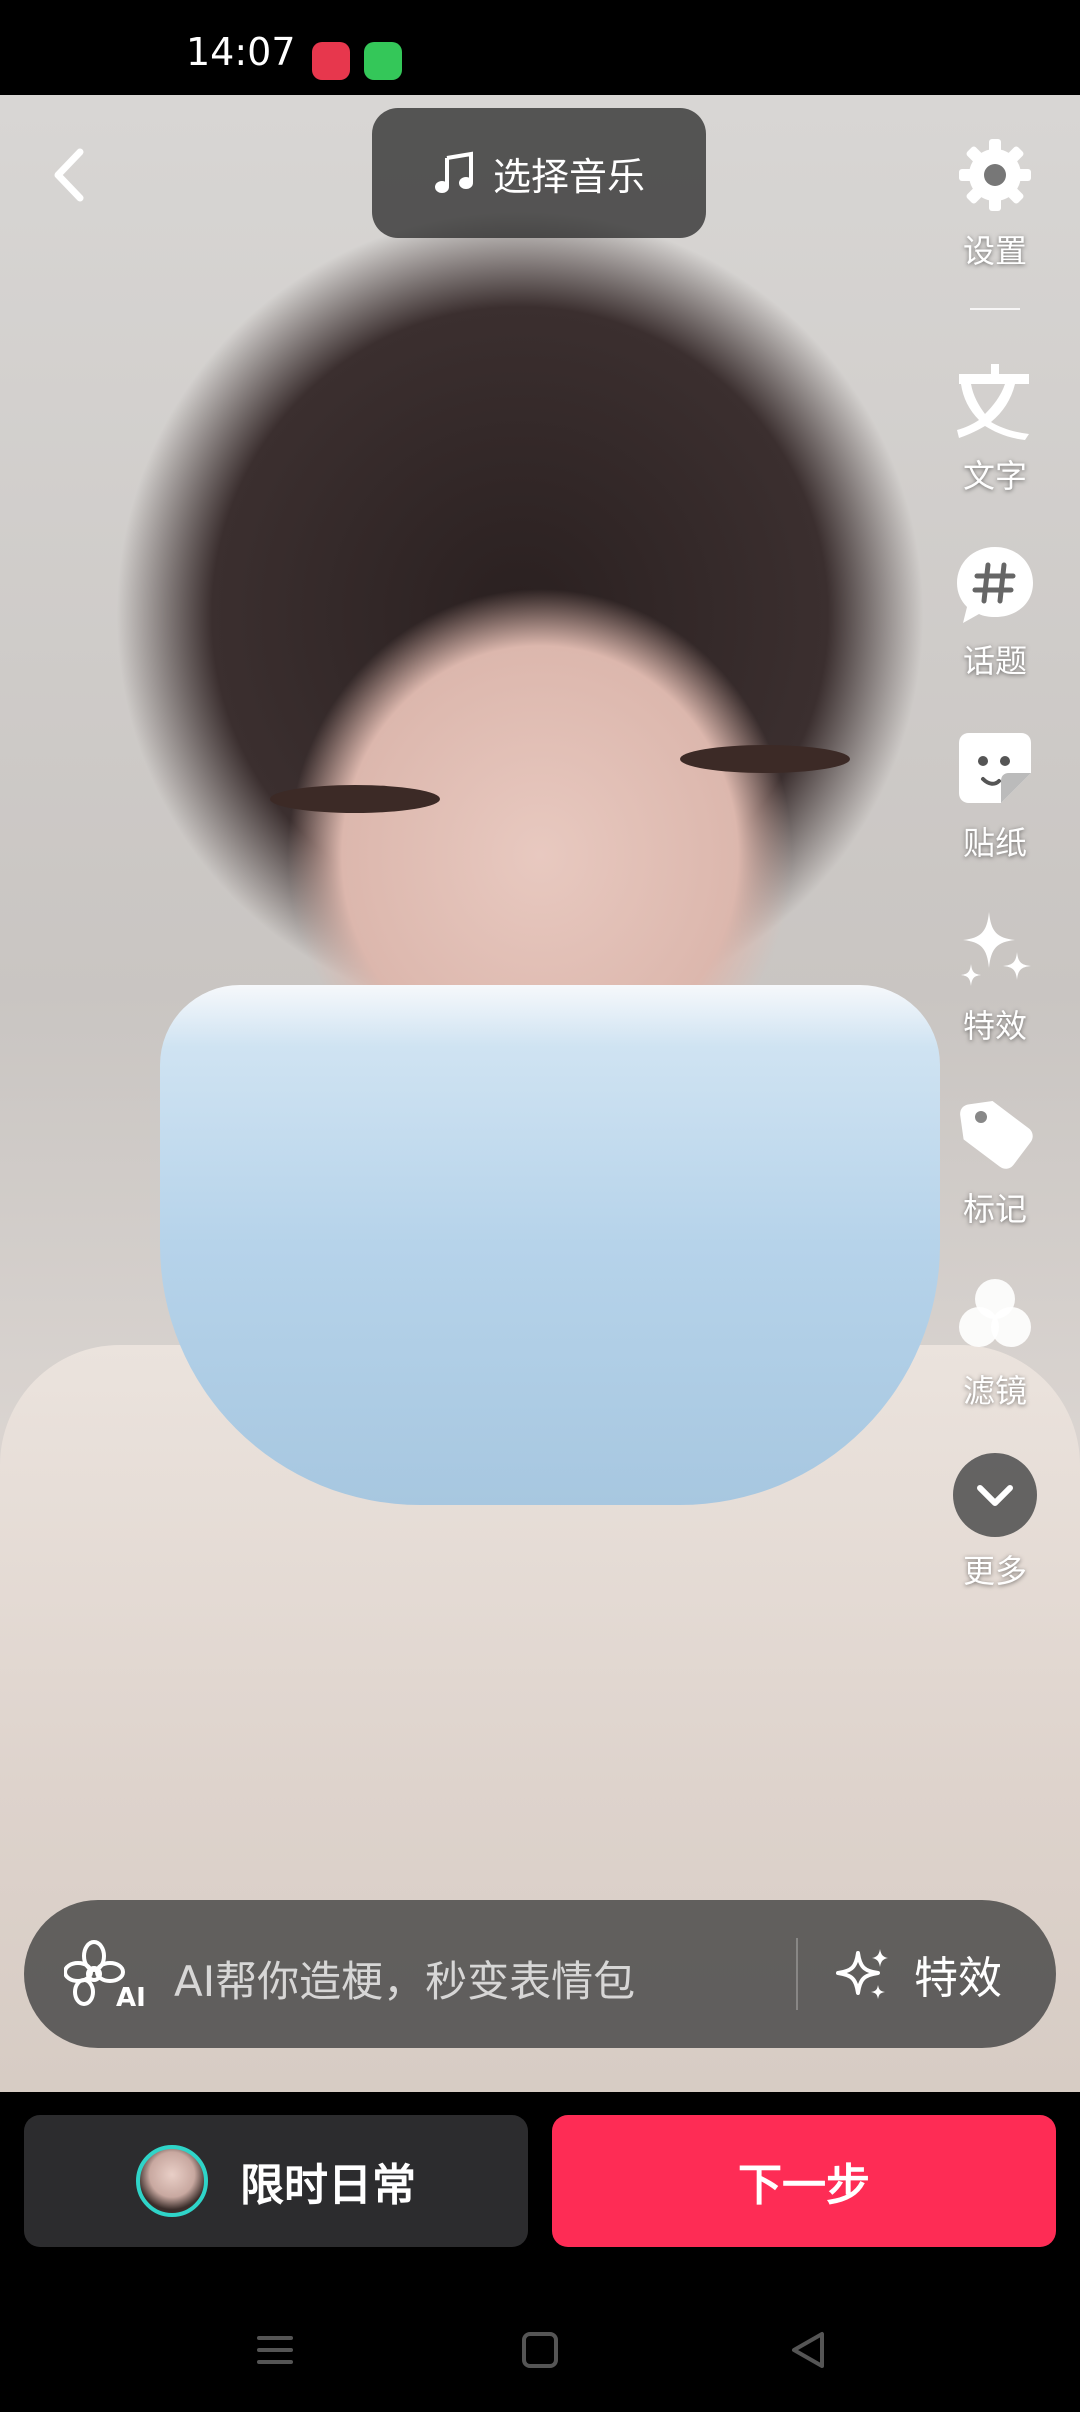  What do you see at coordinates (131, 1996) in the screenshot?
I see `svg-text: AI` at bounding box center [131, 1996].